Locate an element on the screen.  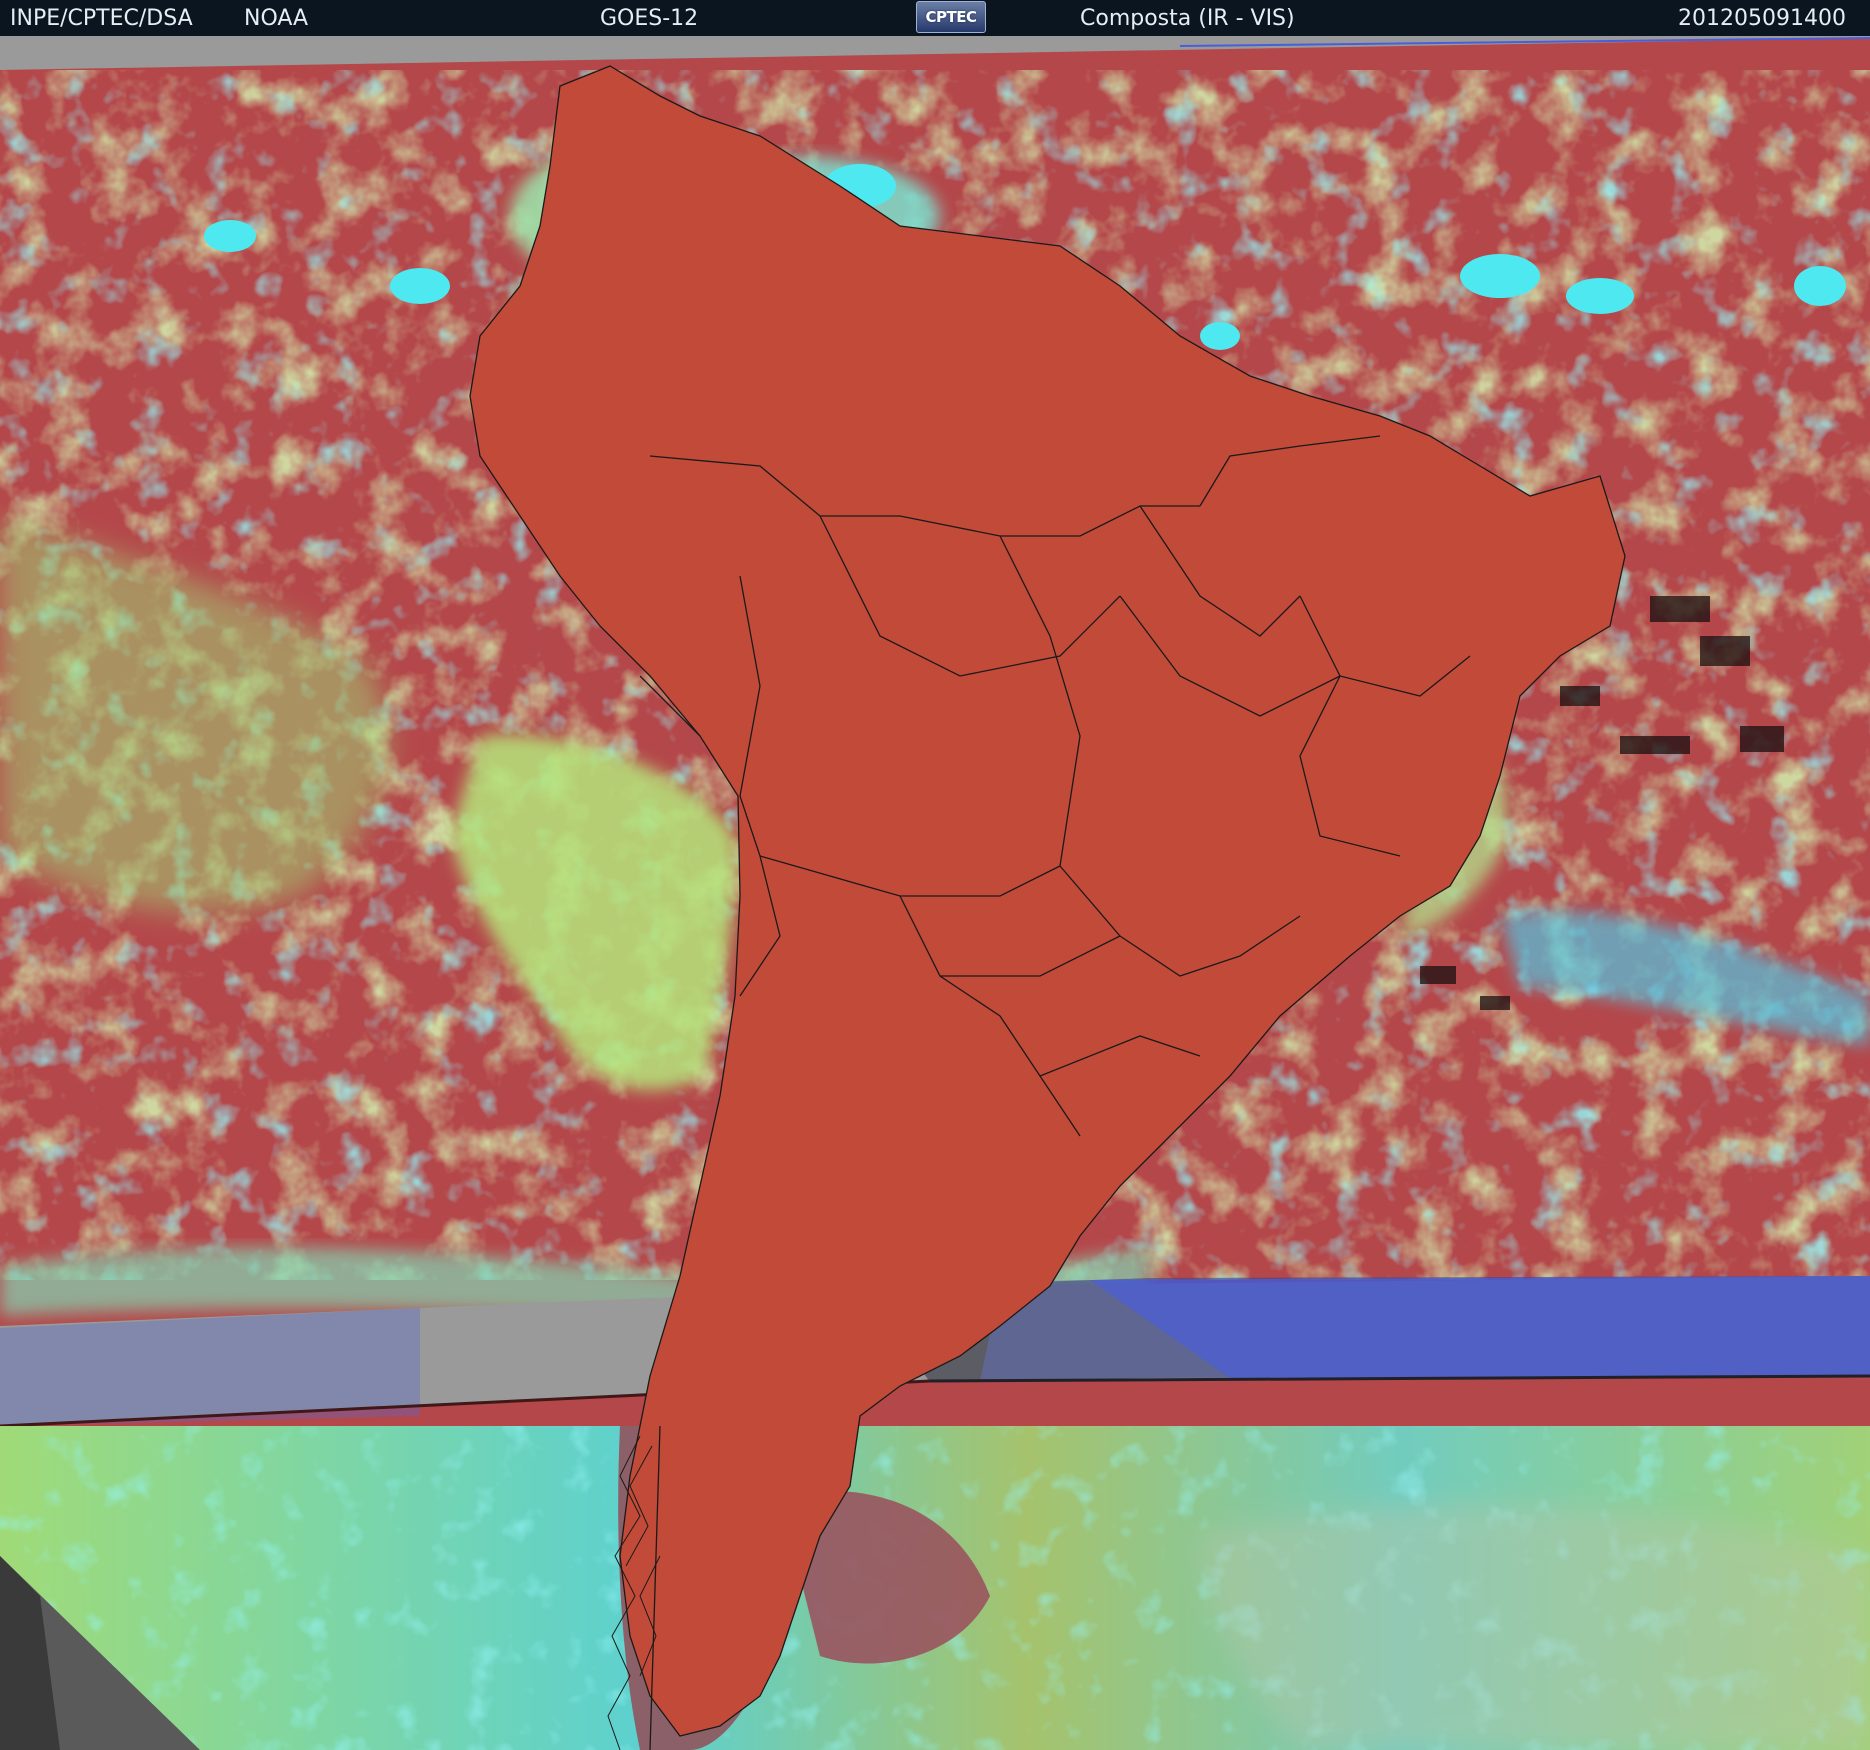
cptec-logo-text: CPTEC is located at coordinates (951, 17).